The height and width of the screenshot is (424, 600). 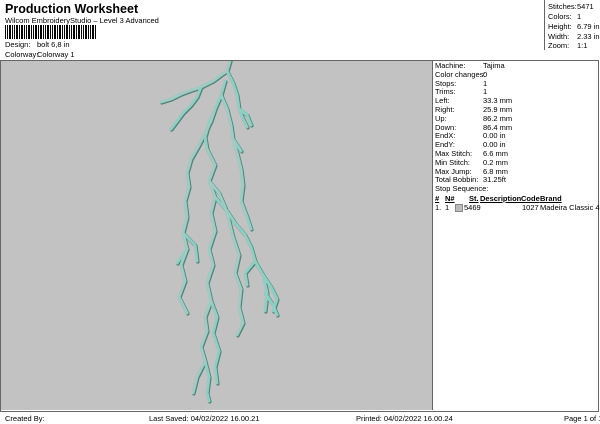 I want to click on info-label: Machine:, so click(x=450, y=65).